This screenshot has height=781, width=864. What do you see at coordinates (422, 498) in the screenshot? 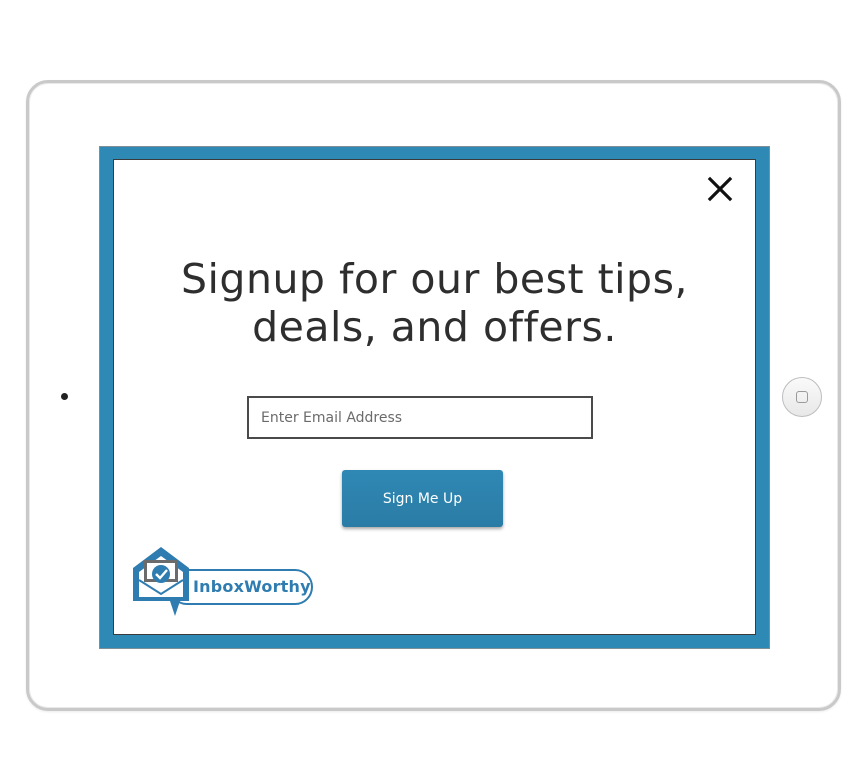
I see `sign-me-up-button: Sign Me Up` at bounding box center [422, 498].